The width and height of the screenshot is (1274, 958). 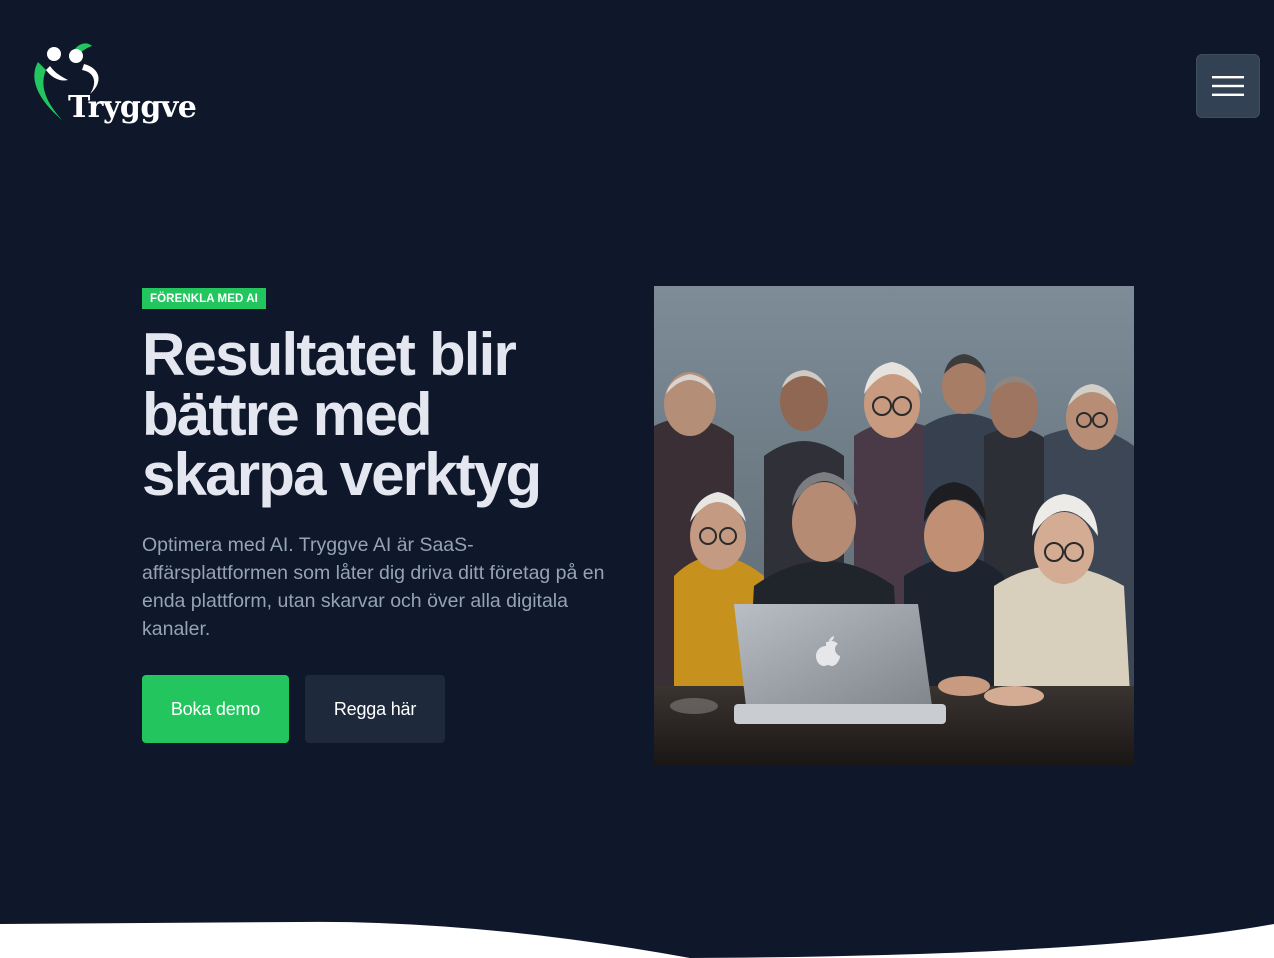 I want to click on hero-buttons: Boka demo Regga här, so click(x=382, y=709).